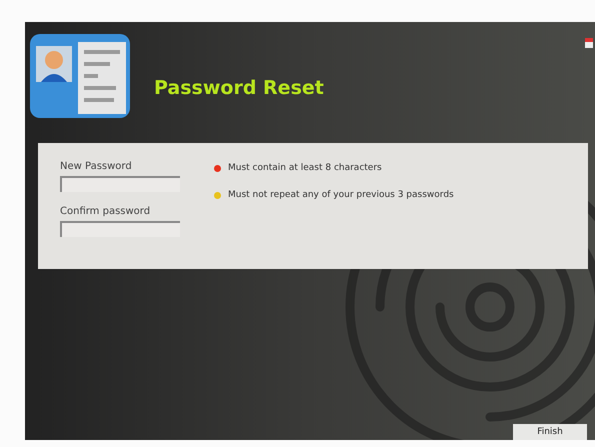  Describe the element at coordinates (550, 432) in the screenshot. I see `finish-button: Finish` at that location.